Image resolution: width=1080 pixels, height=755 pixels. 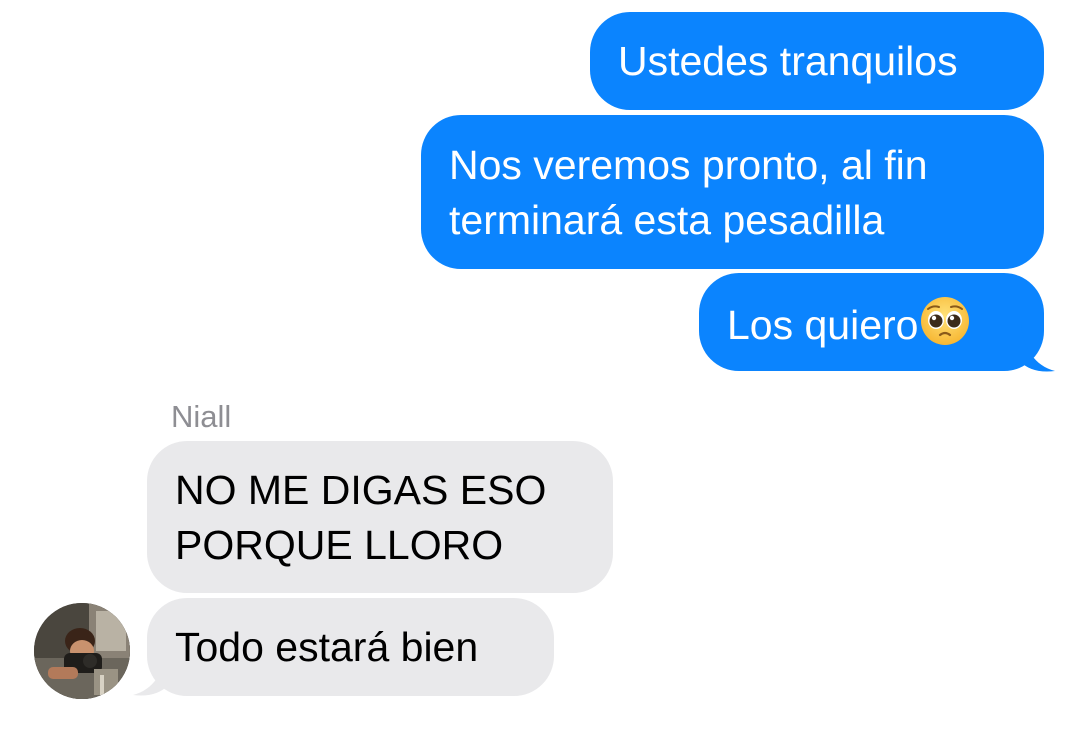 I want to click on message-text: Ustedes tranquilos, so click(x=788, y=61).